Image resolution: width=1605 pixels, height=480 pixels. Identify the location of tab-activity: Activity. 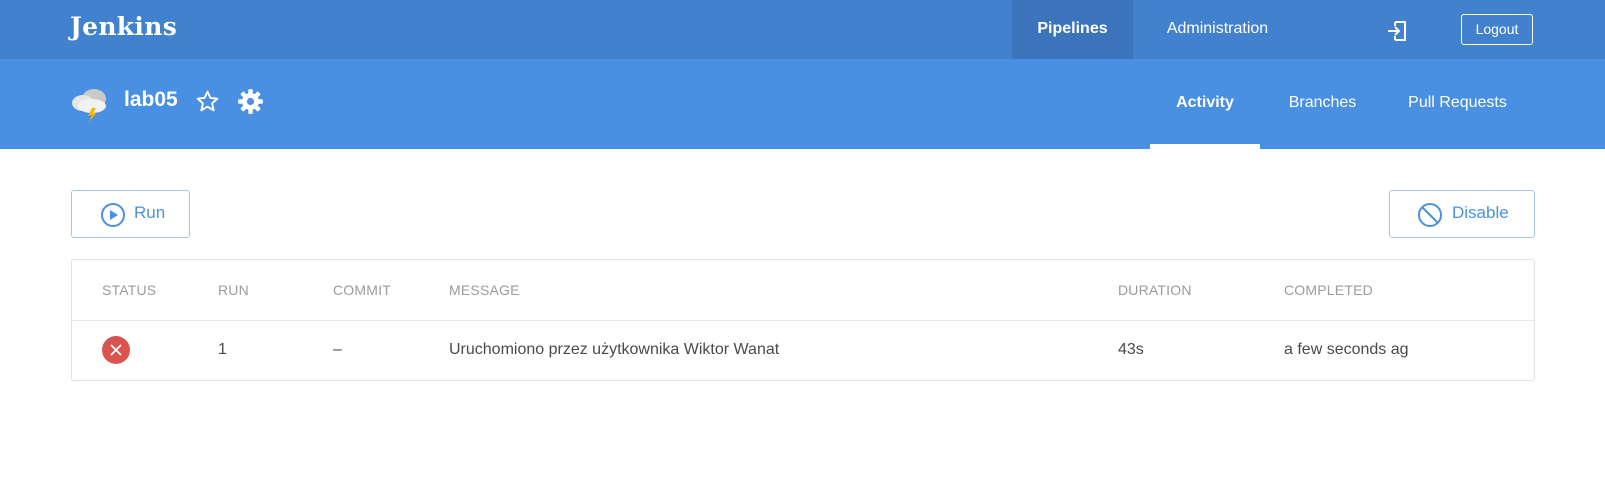
(1205, 104).